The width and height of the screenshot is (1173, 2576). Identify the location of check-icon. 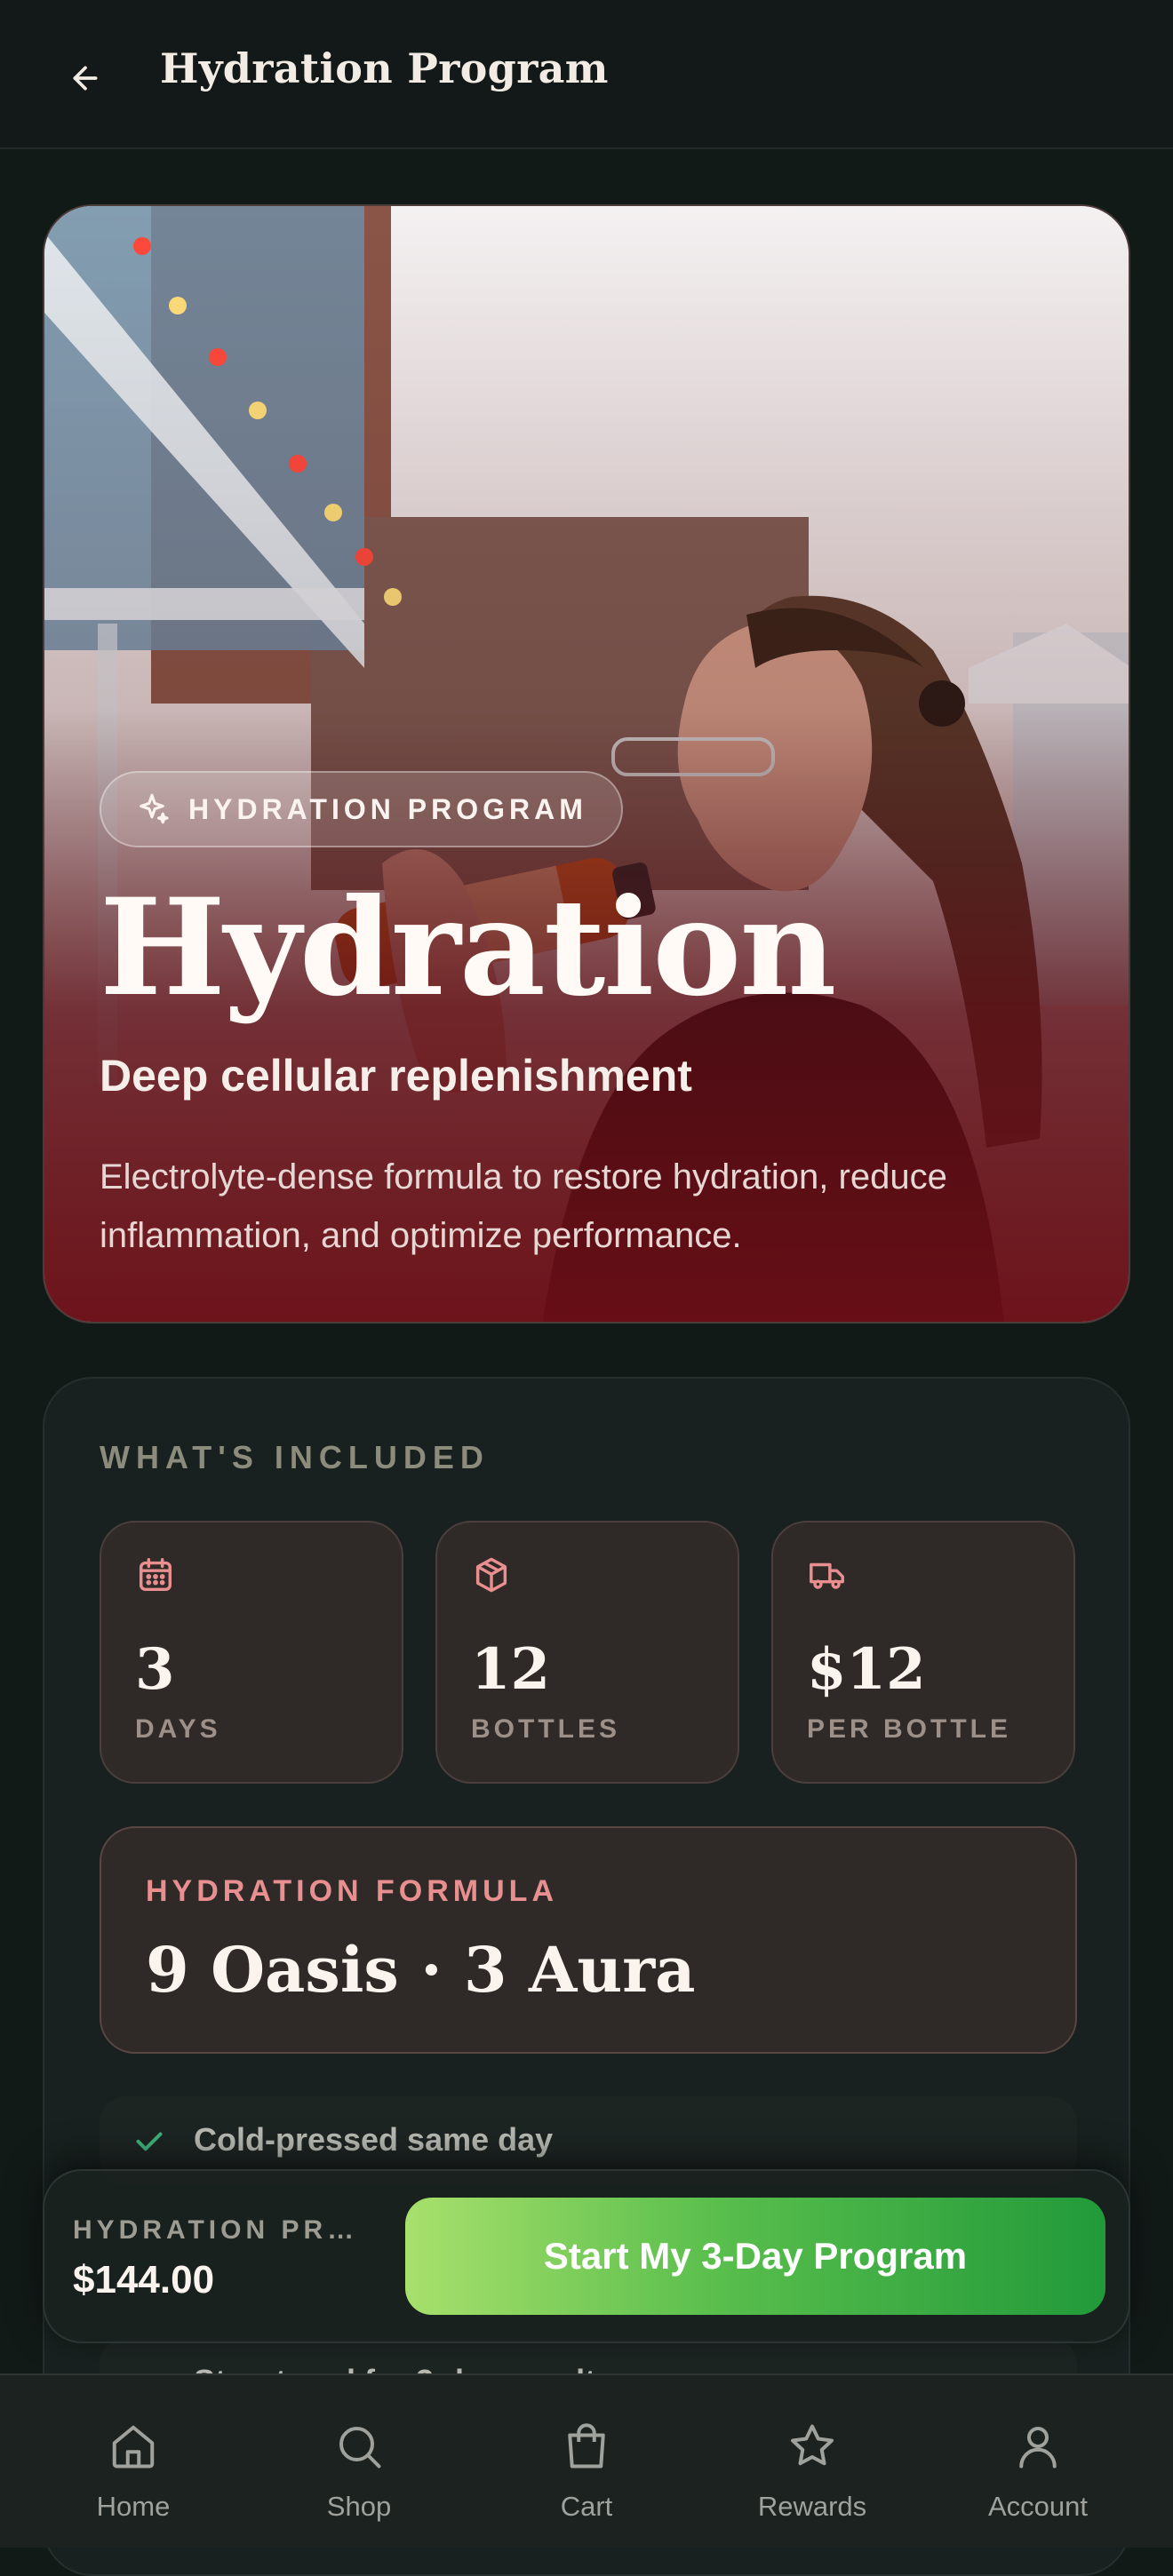
(150, 2141).